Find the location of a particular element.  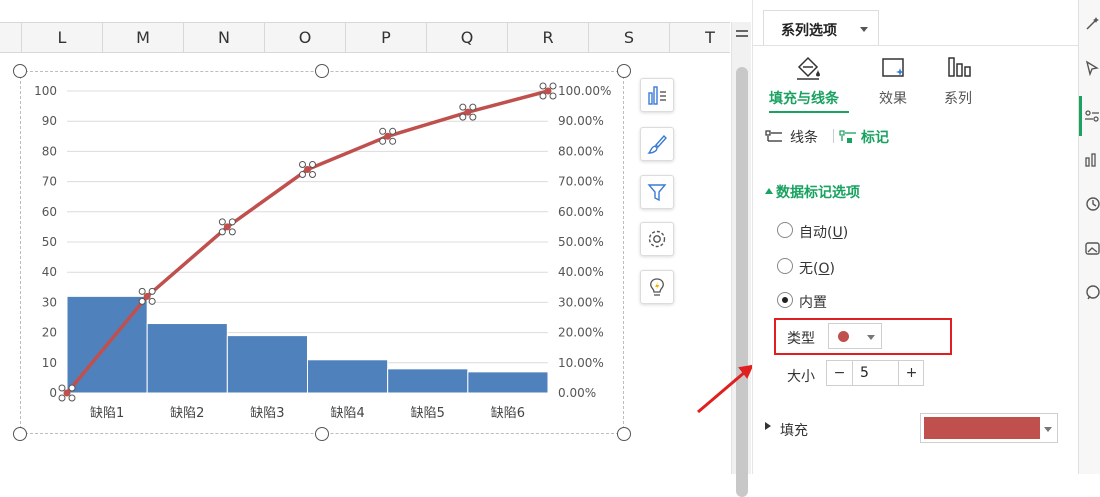

subtab-series: 系列 is located at coordinates (961, 82).